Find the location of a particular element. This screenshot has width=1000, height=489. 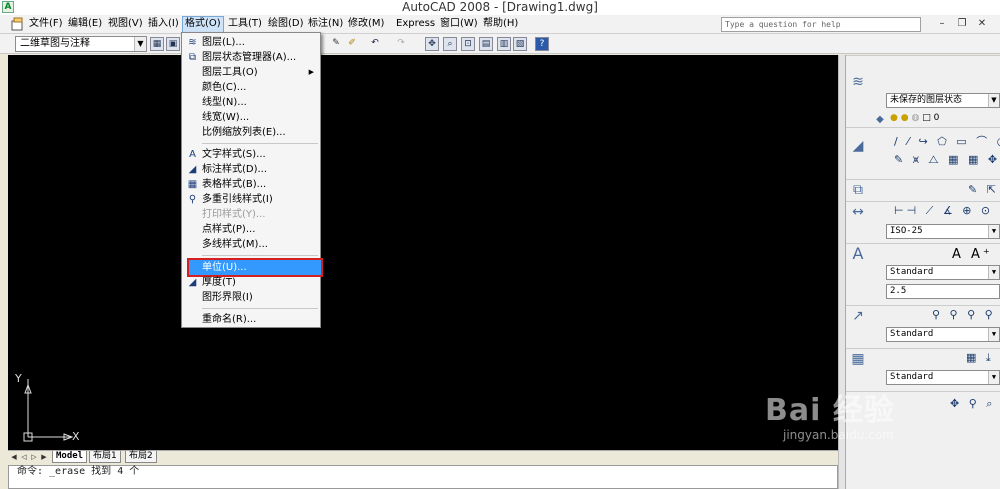

minimize-icon: – is located at coordinates (942, 24).